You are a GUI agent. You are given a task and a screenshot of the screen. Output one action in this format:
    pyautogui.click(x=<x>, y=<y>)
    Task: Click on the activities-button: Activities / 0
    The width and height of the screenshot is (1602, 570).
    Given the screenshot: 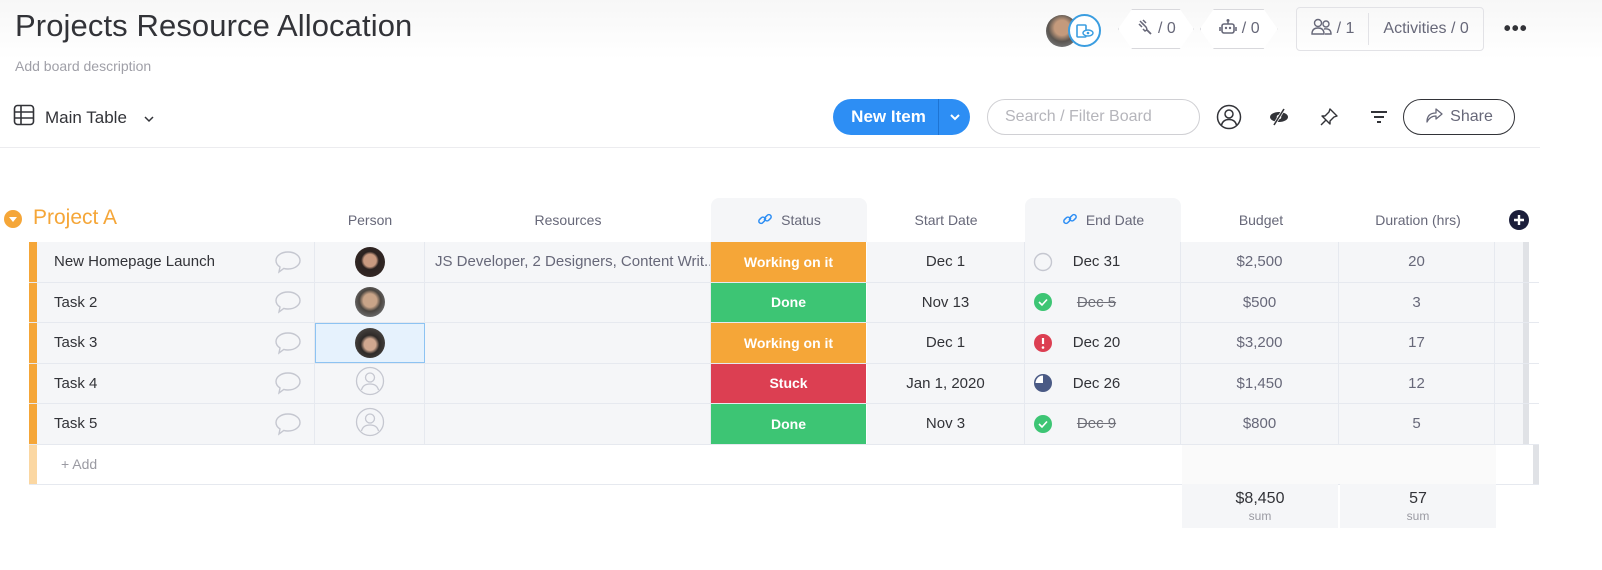 What is the action you would take?
    pyautogui.click(x=1425, y=29)
    